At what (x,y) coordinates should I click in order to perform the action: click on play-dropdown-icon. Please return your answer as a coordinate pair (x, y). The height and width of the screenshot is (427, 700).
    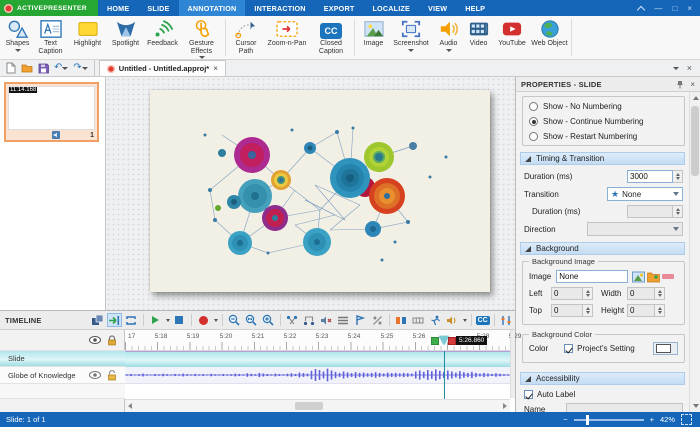
    Looking at the image, I should click on (167, 320).